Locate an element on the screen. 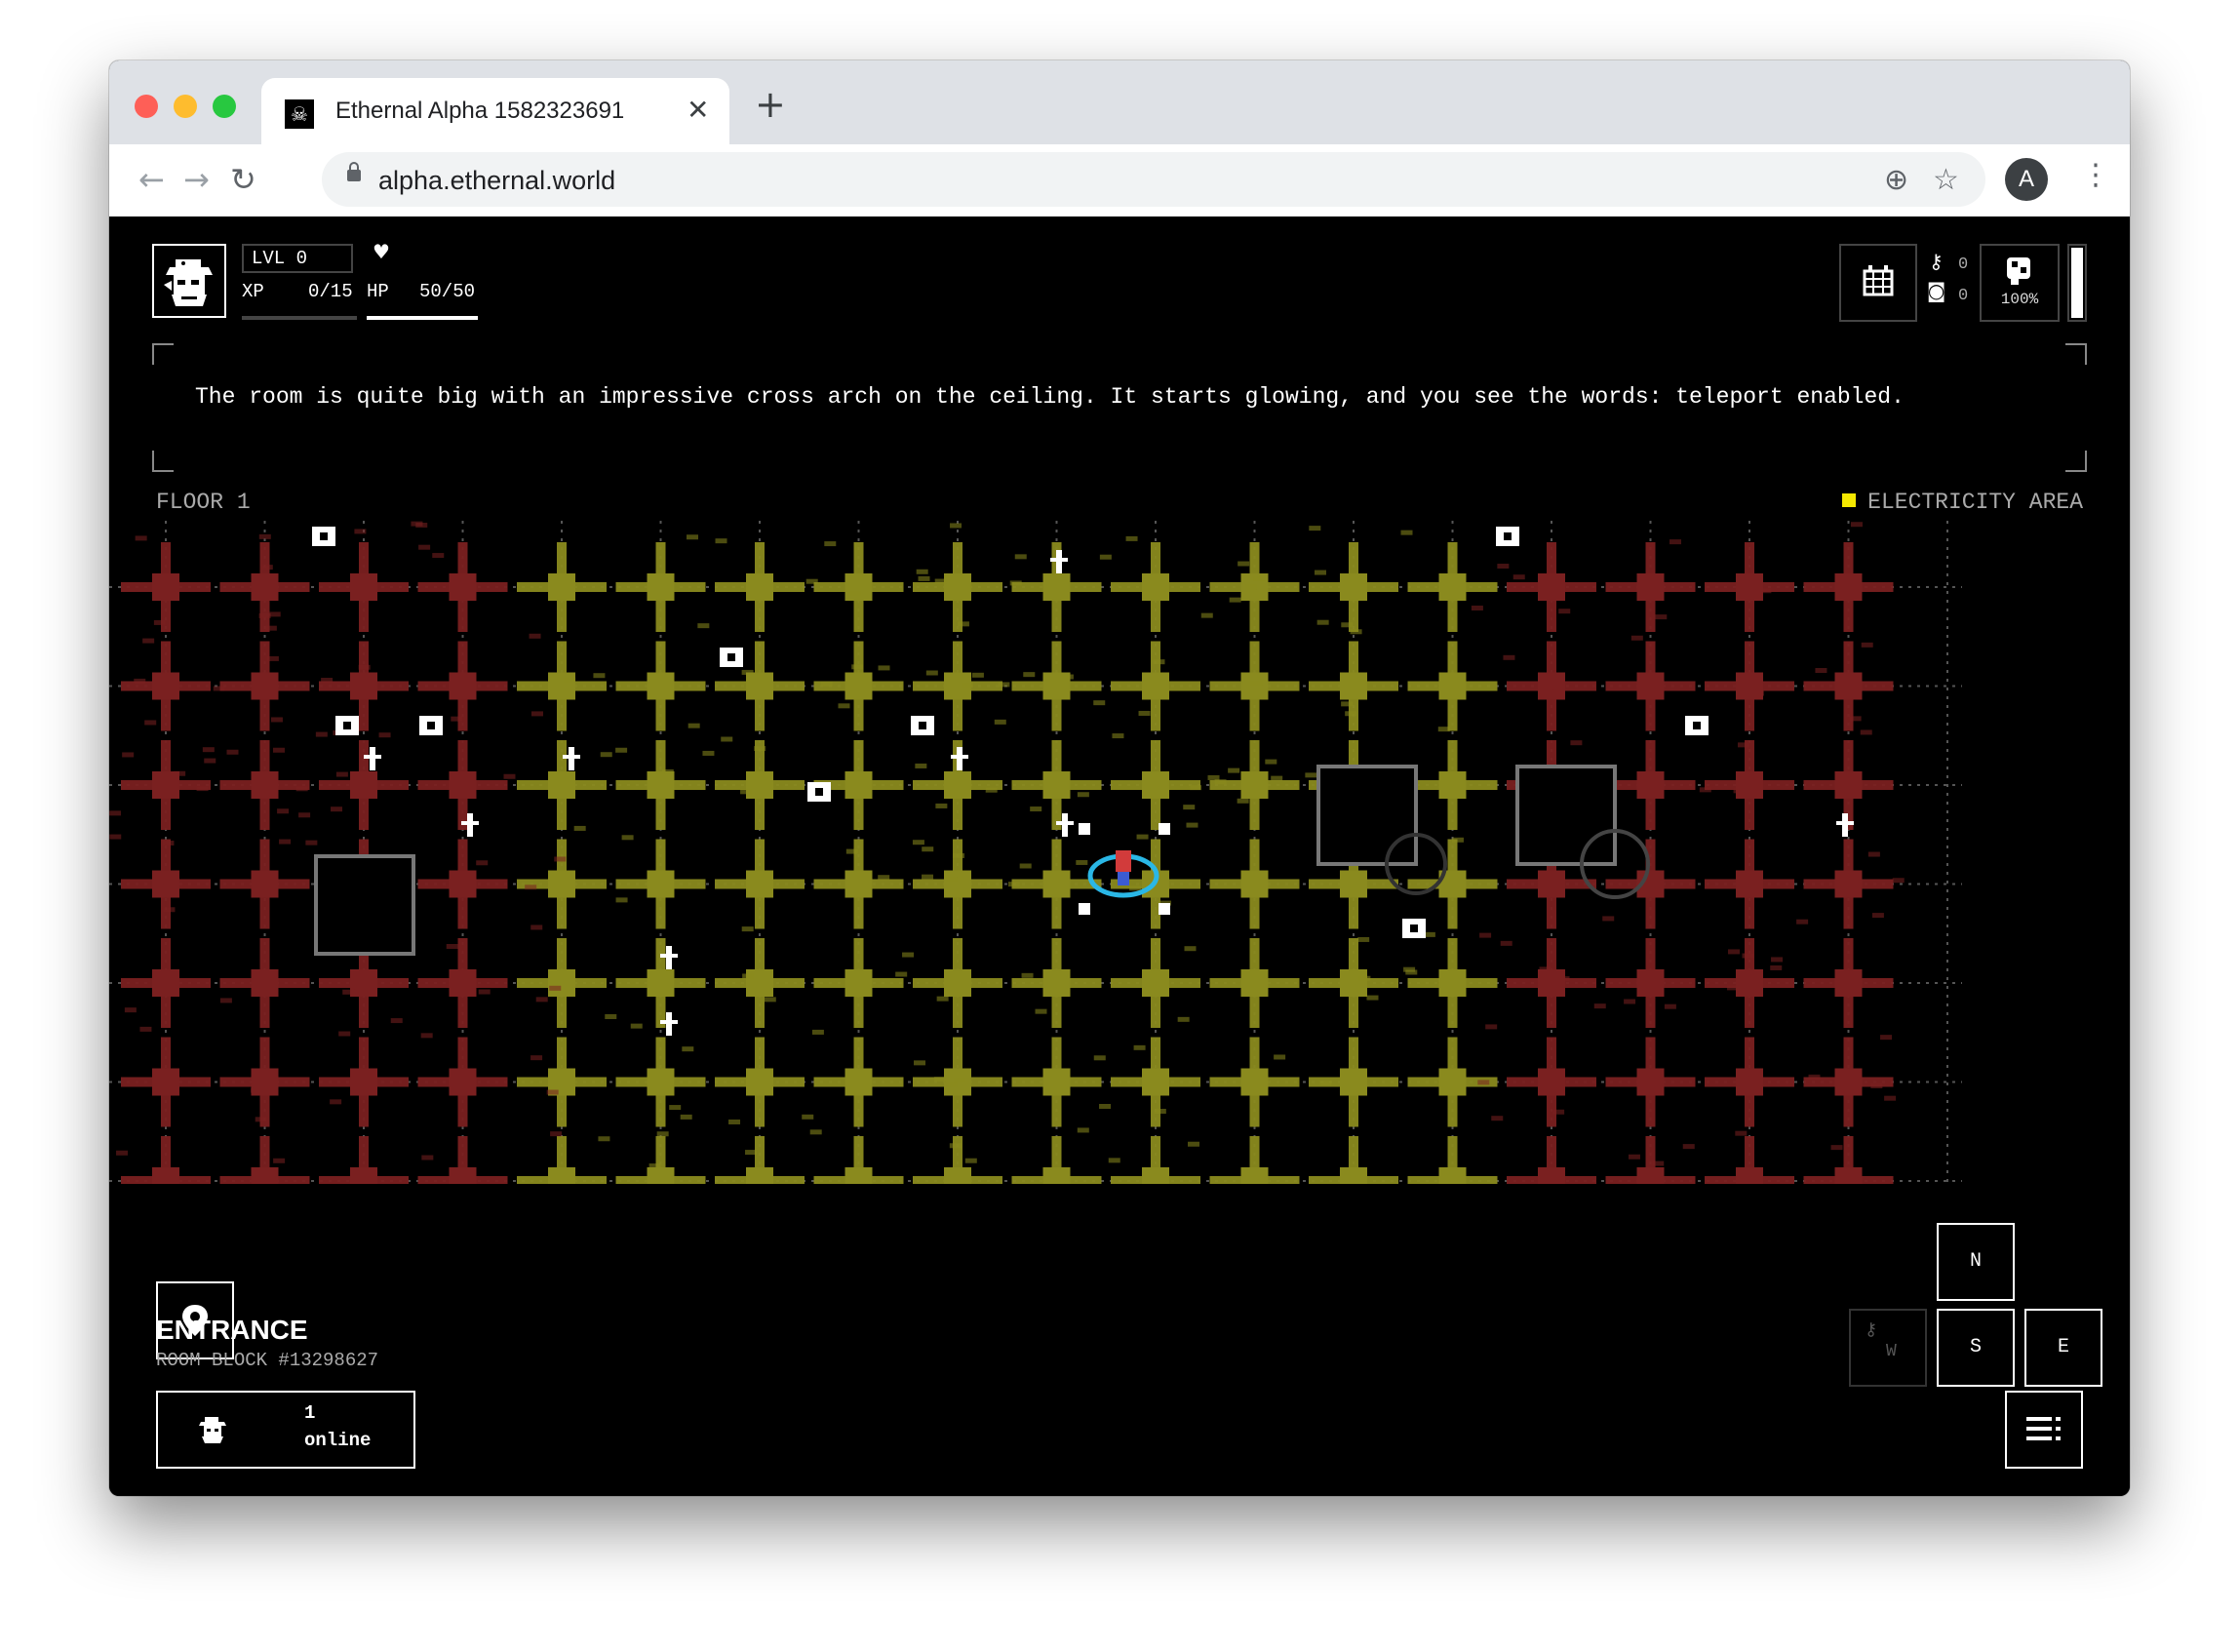 The height and width of the screenshot is (1652, 2239). coins-count: 0 is located at coordinates (1964, 296).